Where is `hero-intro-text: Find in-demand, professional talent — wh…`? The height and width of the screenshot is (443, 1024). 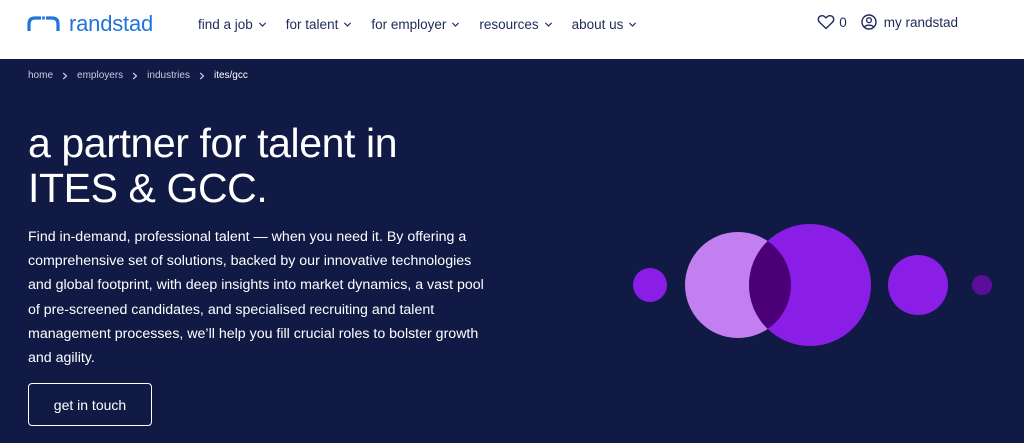 hero-intro-text: Find in-demand, professional talent — wh… is located at coordinates (256, 298).